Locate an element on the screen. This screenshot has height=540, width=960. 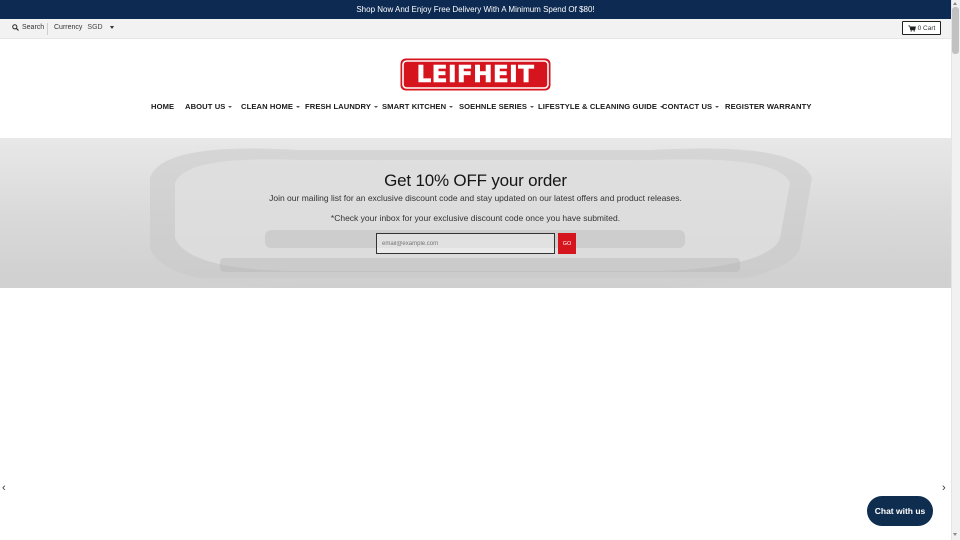
search-icon is located at coordinates (15, 27).